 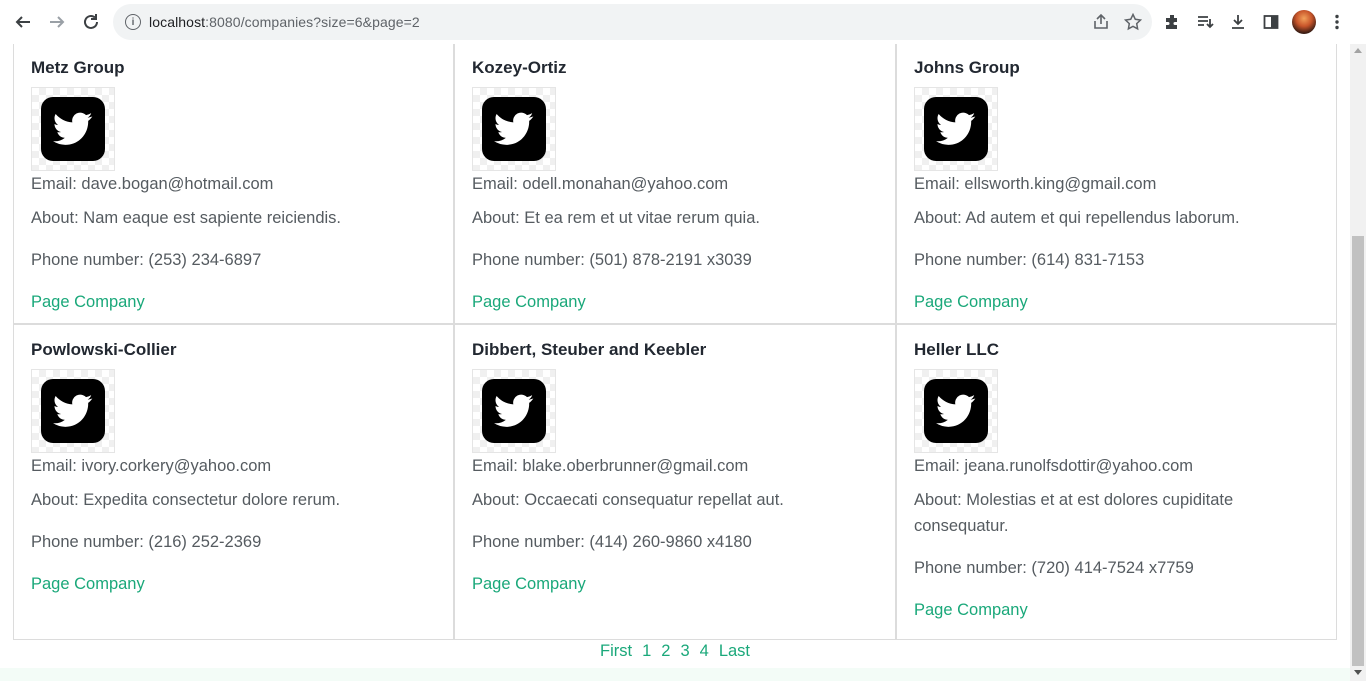 I want to click on address-bar: i localhost:8080/companies?size=6&page=2, so click(x=632, y=22).